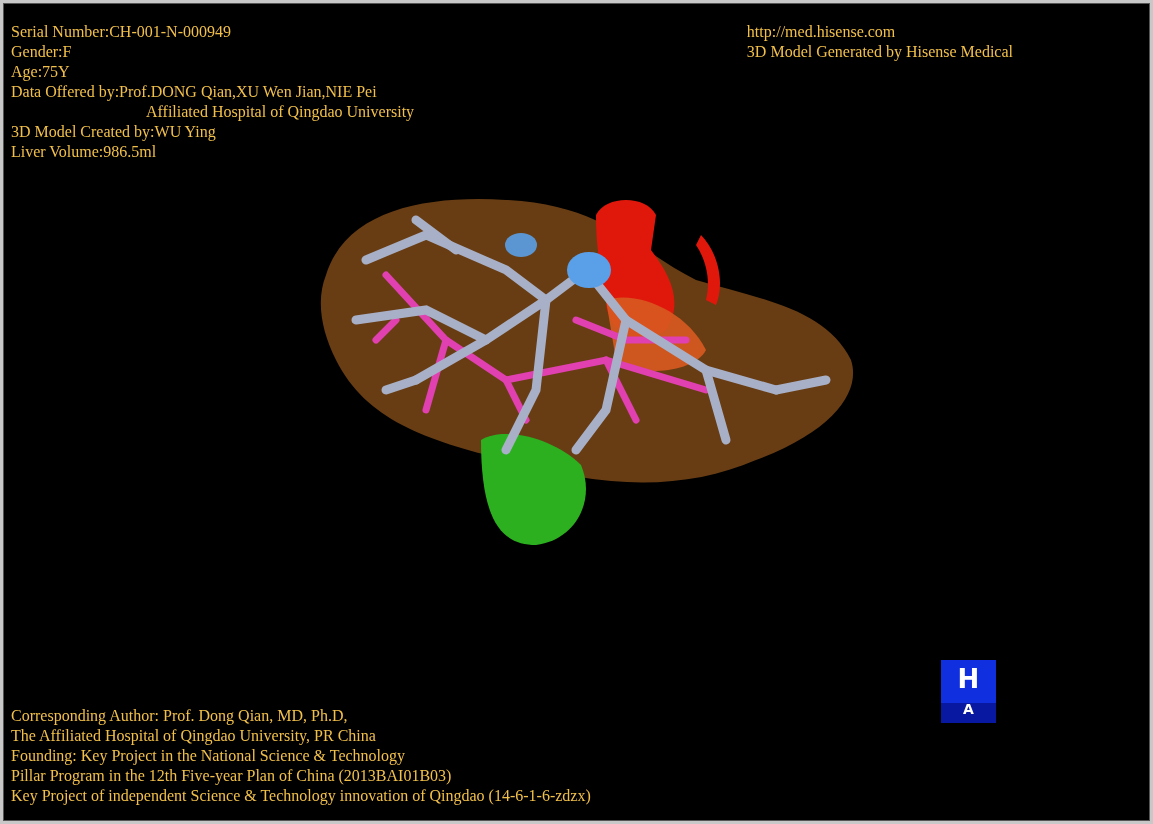 This screenshot has height=824, width=1153. Describe the element at coordinates (194, 92) in the screenshot. I see `info-line: Data Offered by:Prof.DONG Qian,XU Wen Jian,NIE Pei` at that location.